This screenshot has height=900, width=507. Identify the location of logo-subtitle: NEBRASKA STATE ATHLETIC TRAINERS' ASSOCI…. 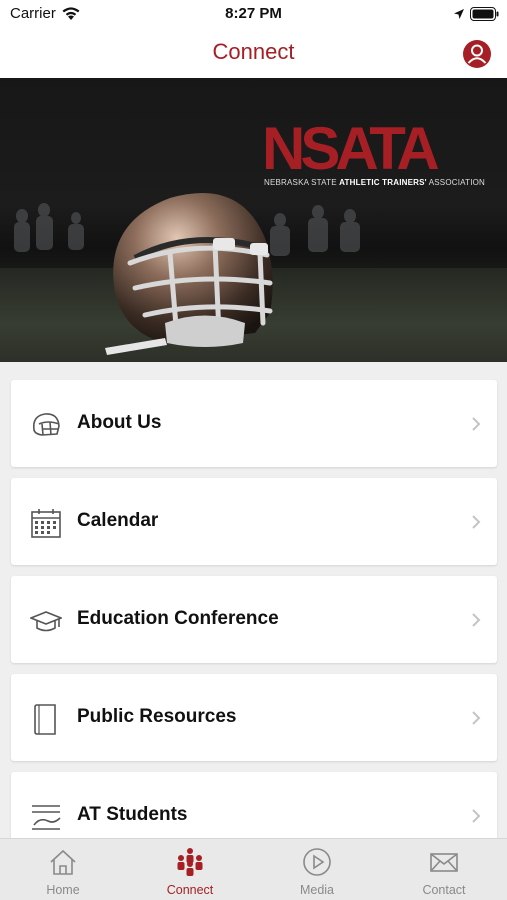
(375, 182).